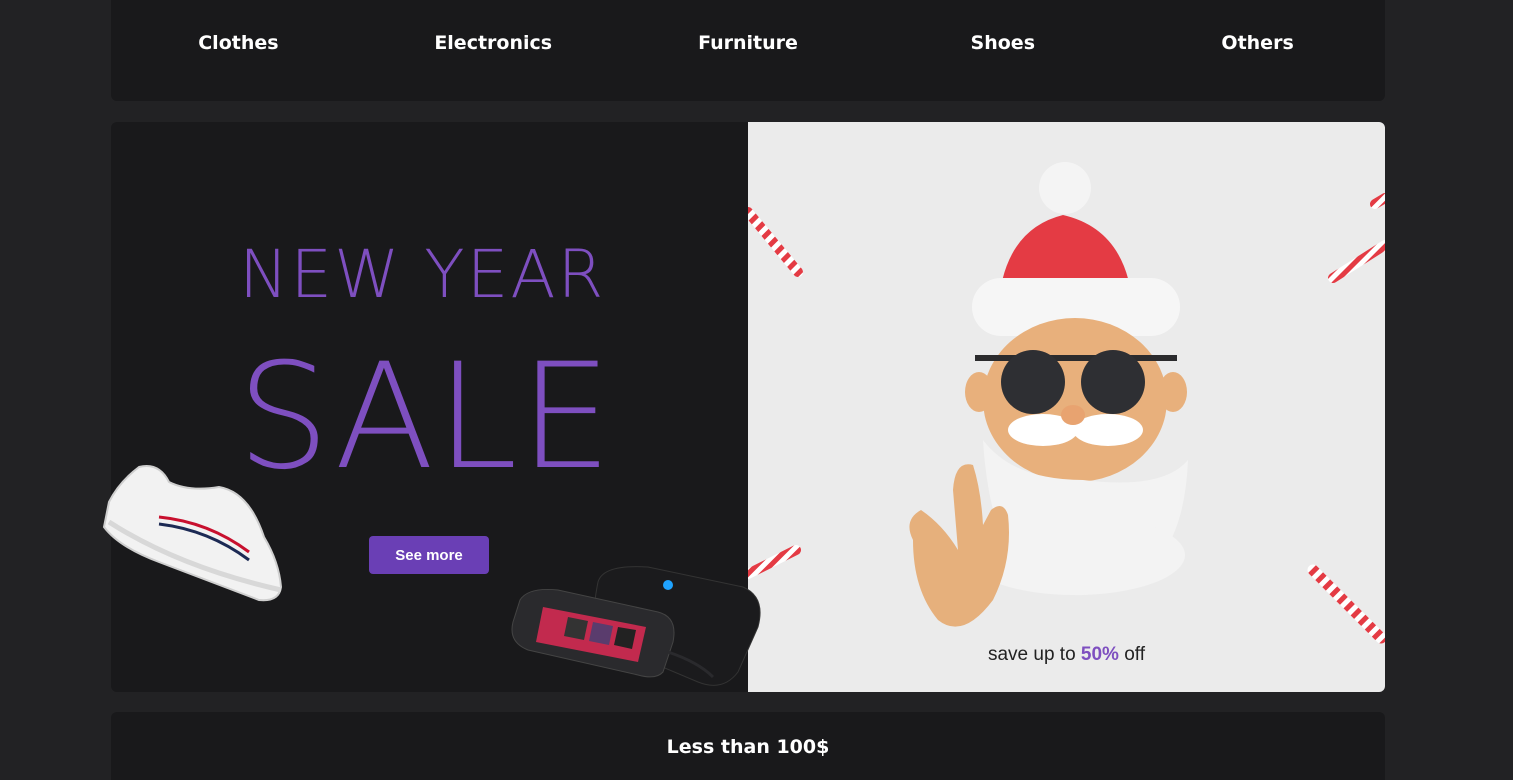 The width and height of the screenshot is (1513, 780). What do you see at coordinates (1002, 50) in the screenshot?
I see `category-shoes: Shoes` at bounding box center [1002, 50].